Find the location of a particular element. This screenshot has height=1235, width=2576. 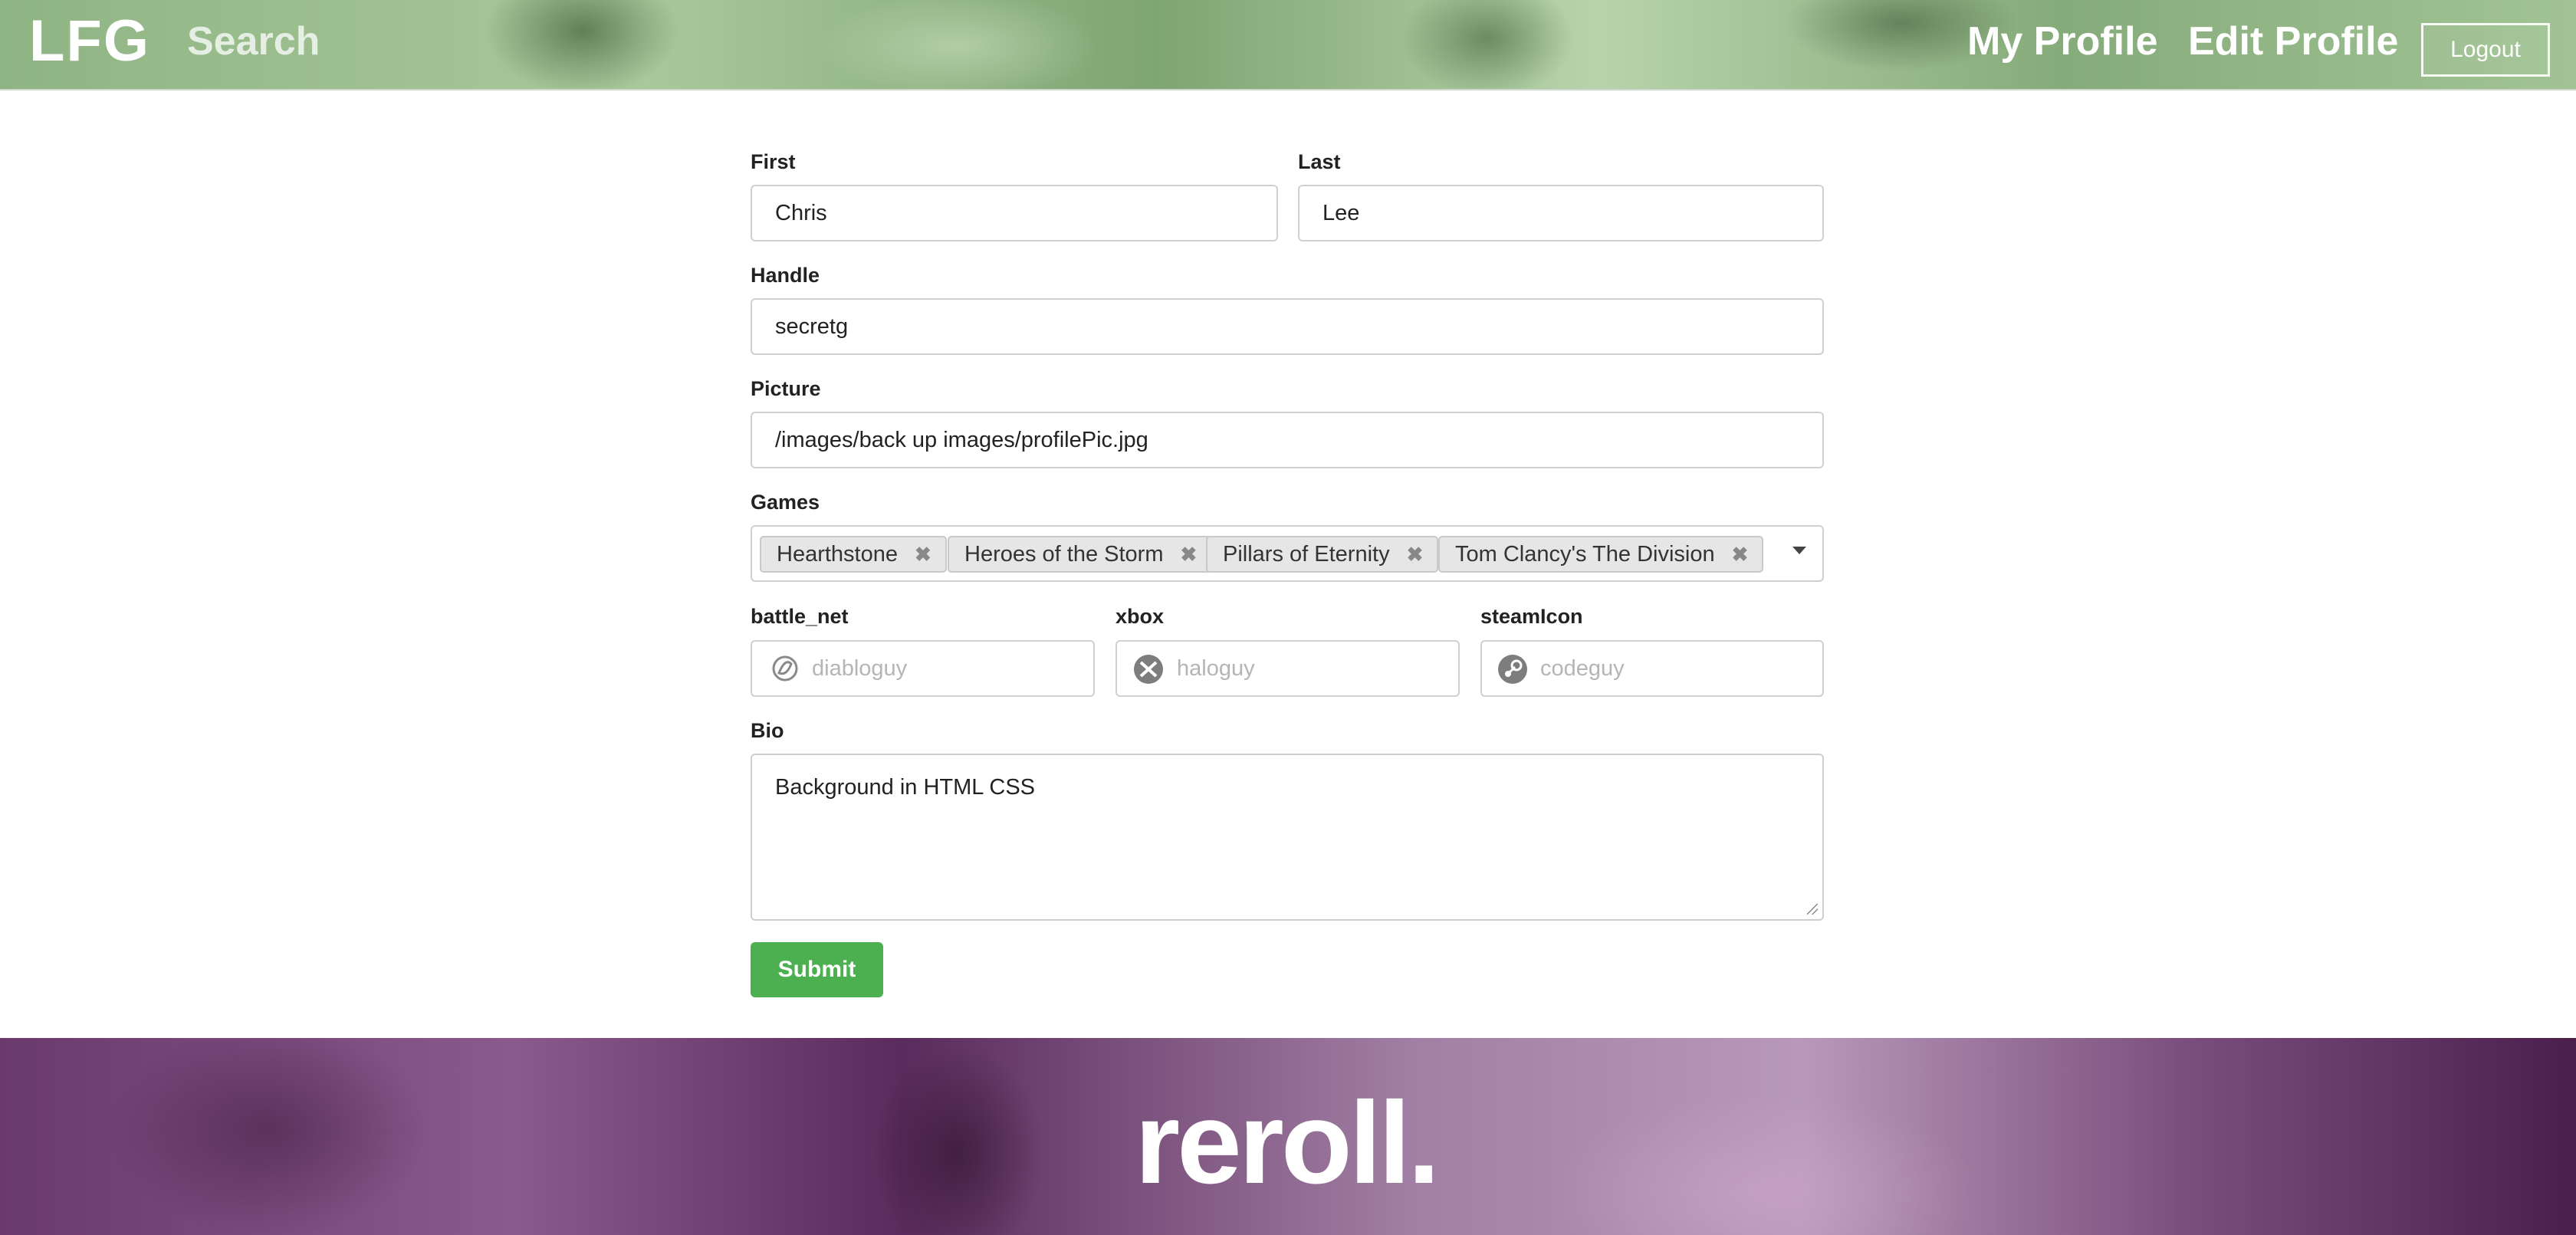

battle-net-field: diabloguy is located at coordinates (923, 669).